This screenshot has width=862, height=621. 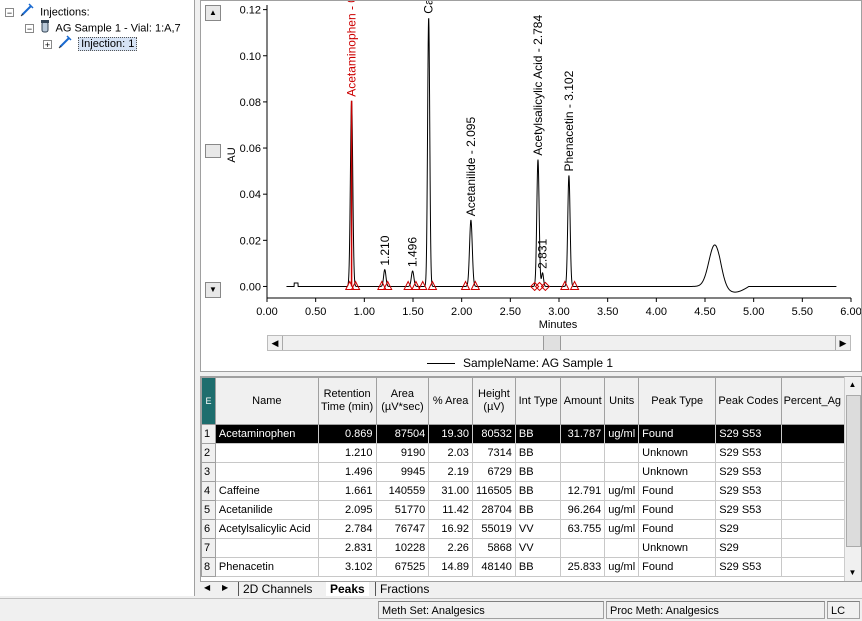 What do you see at coordinates (347, 589) in the screenshot?
I see `tab-peaks: Peaks` at bounding box center [347, 589].